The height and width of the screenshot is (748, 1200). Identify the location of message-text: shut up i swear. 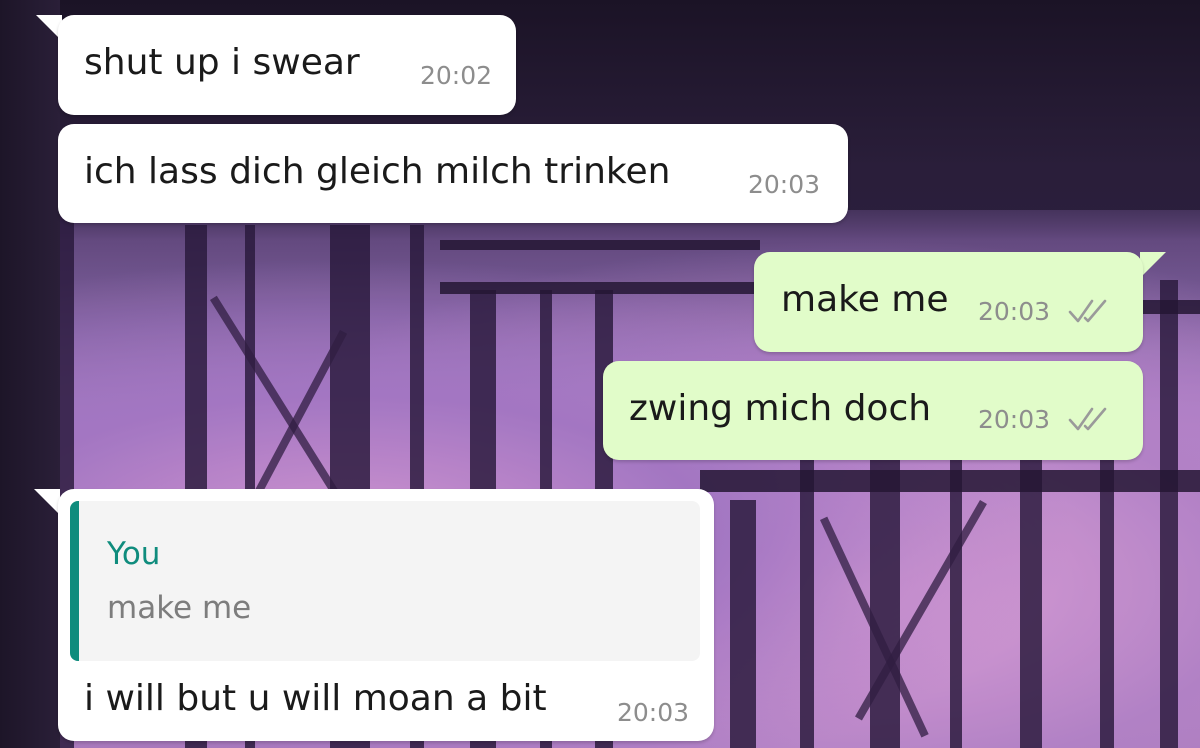
(222, 62).